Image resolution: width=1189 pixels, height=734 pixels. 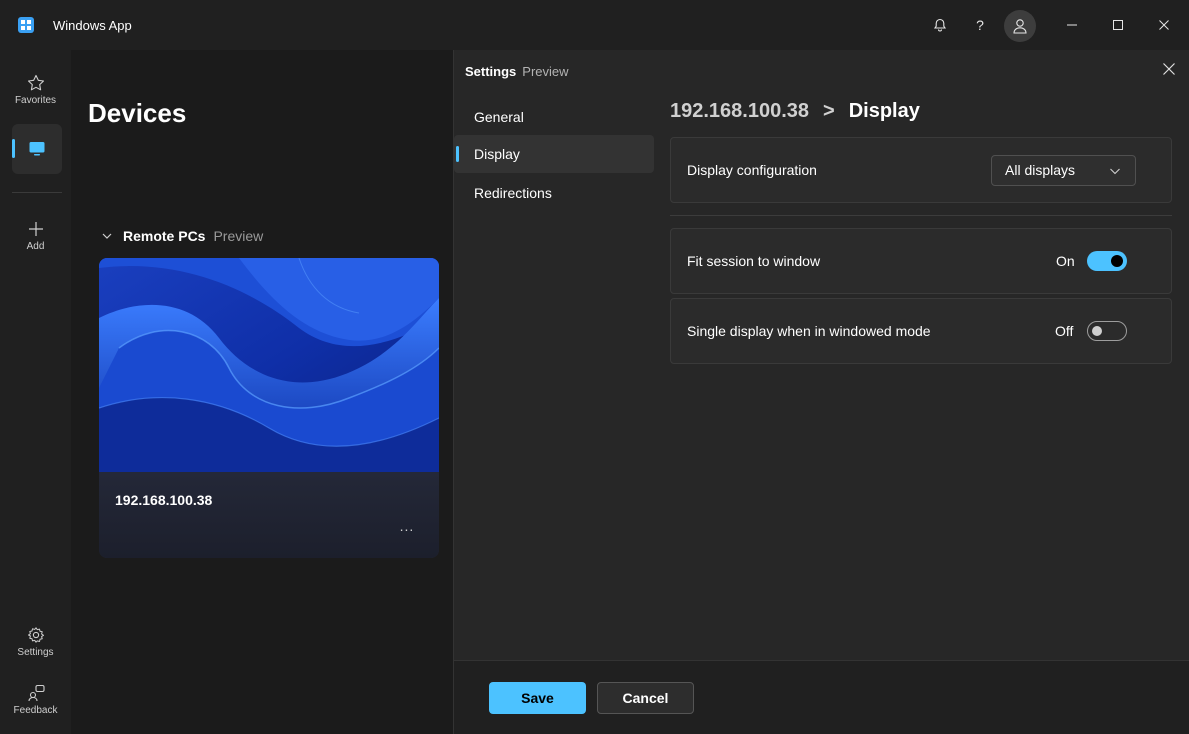 I want to click on minimize-button, so click(x=1072, y=25).